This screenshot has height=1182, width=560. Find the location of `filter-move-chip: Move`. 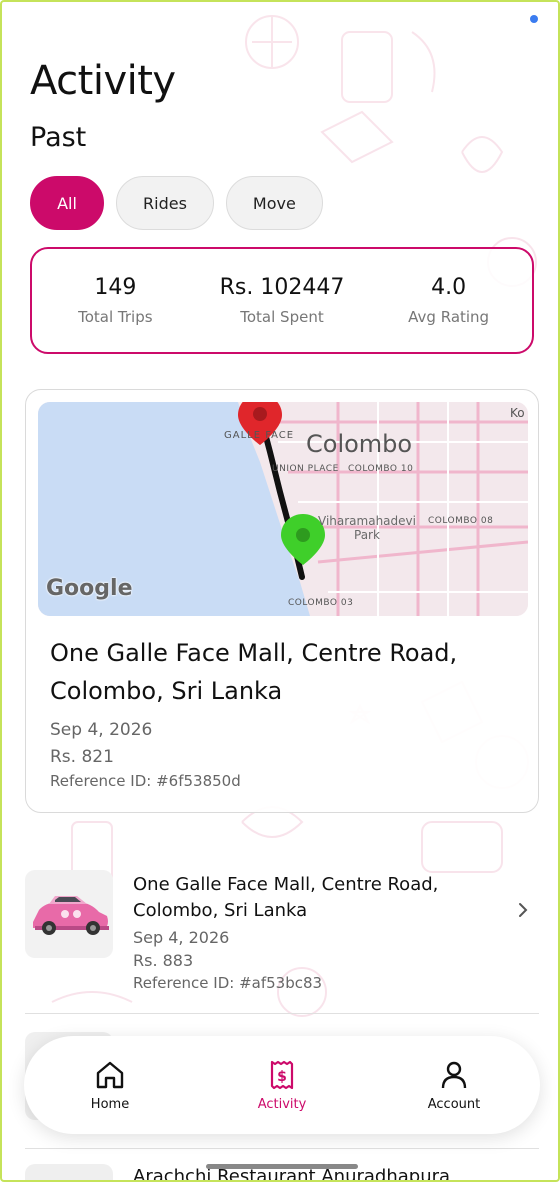

filter-move-chip: Move is located at coordinates (274, 203).